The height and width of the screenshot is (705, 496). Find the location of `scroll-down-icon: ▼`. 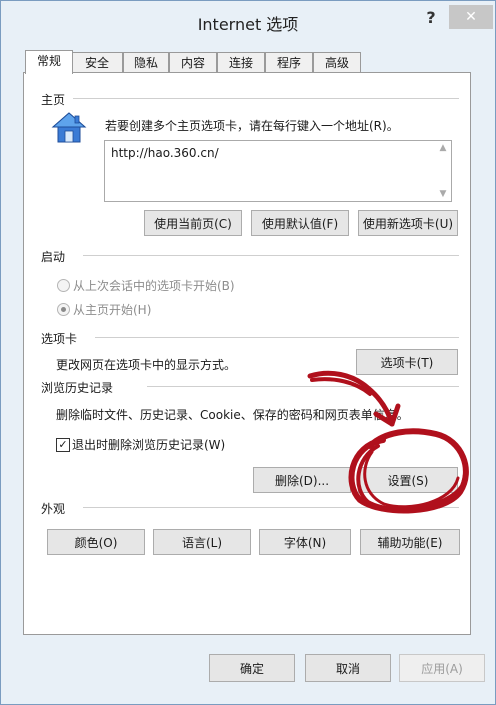

scroll-down-icon: ▼ is located at coordinates (443, 194).